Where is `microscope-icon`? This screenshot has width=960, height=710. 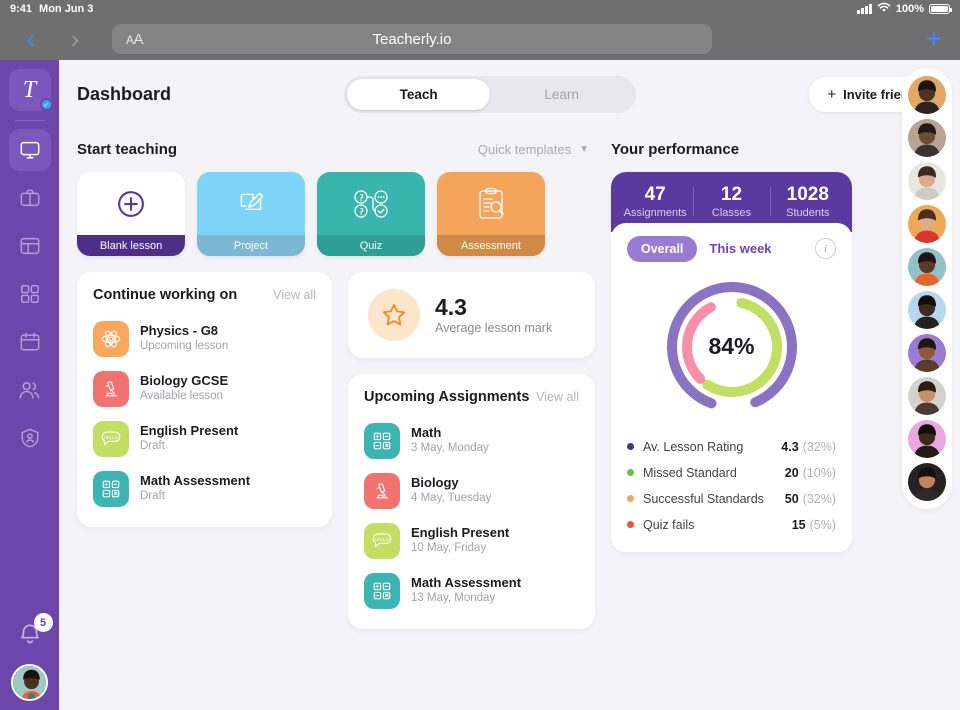
microscope-icon is located at coordinates (111, 389).